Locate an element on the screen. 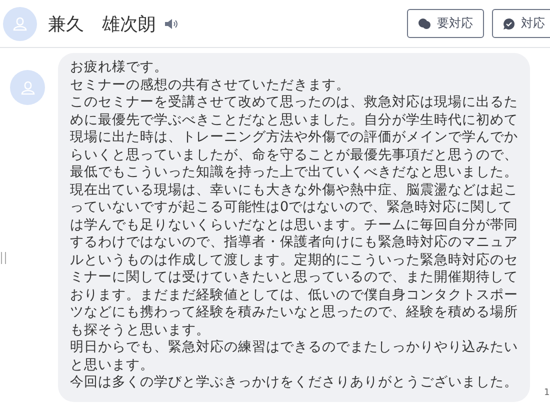 The width and height of the screenshot is (550, 410). message-text: 今回は多くの学びと学ぶきっかけをくださりありがとうございました。 is located at coordinates (294, 383).